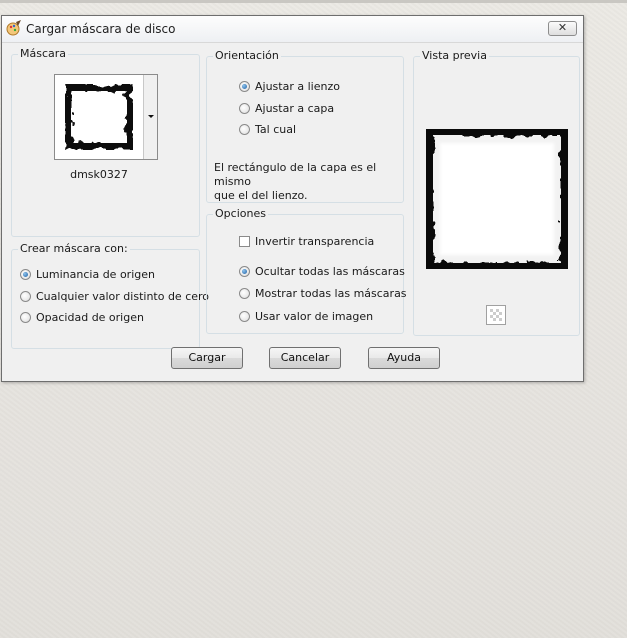 Image resolution: width=627 pixels, height=638 pixels. I want to click on radio-show-all-masks: Mostrar todas las máscaras, so click(323, 293).